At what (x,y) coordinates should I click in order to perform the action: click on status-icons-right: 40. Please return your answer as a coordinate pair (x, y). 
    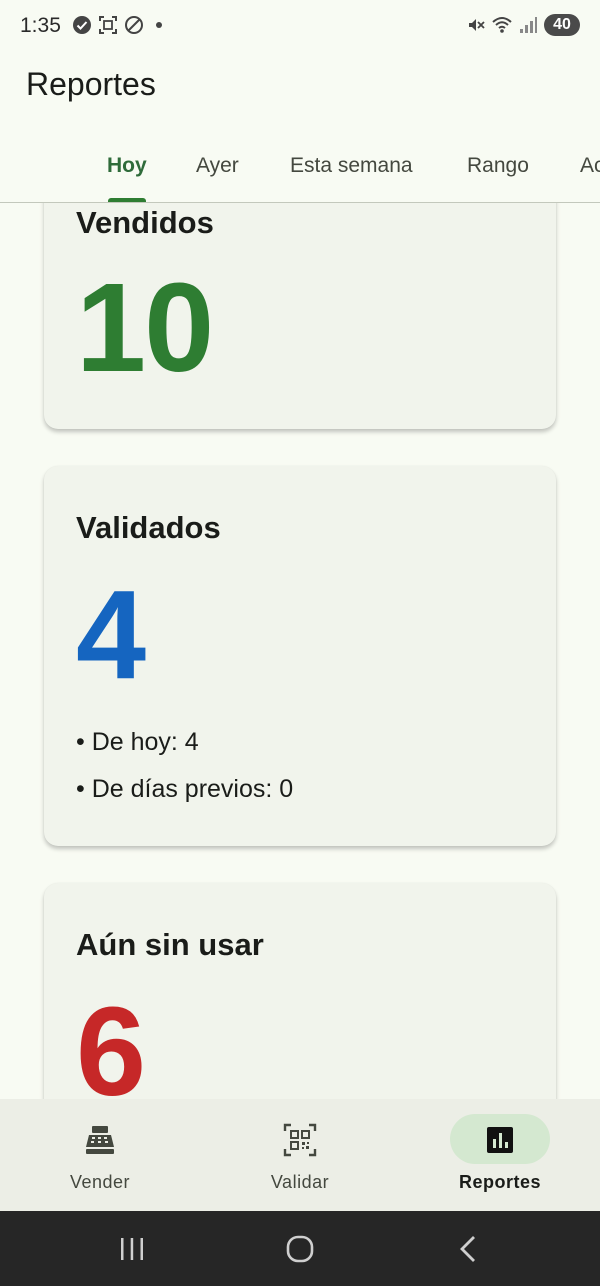
    Looking at the image, I should click on (523, 25).